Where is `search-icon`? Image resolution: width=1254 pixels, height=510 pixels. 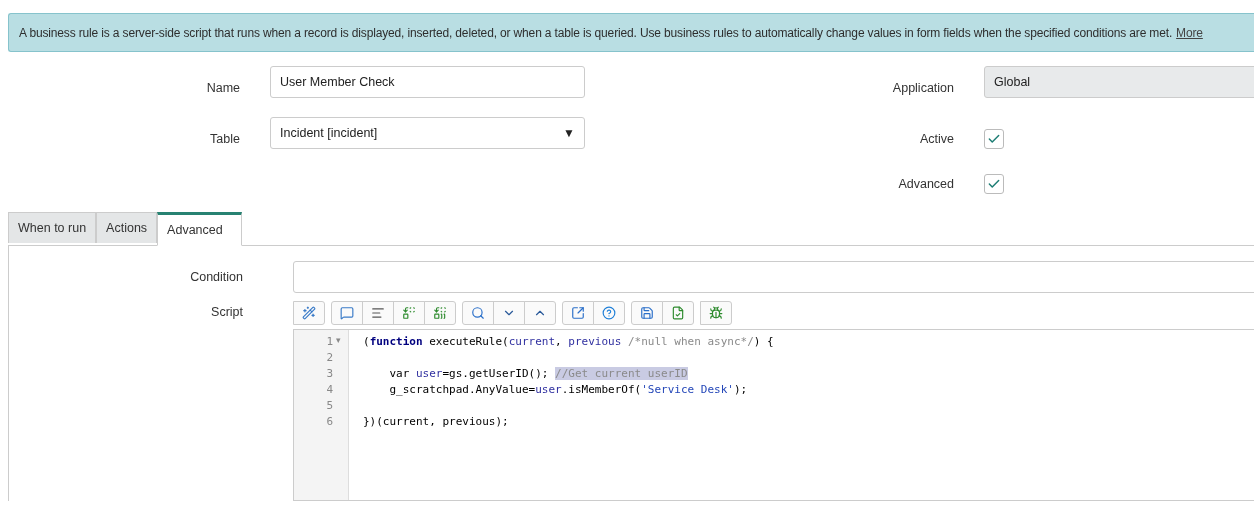 search-icon is located at coordinates (478, 313).